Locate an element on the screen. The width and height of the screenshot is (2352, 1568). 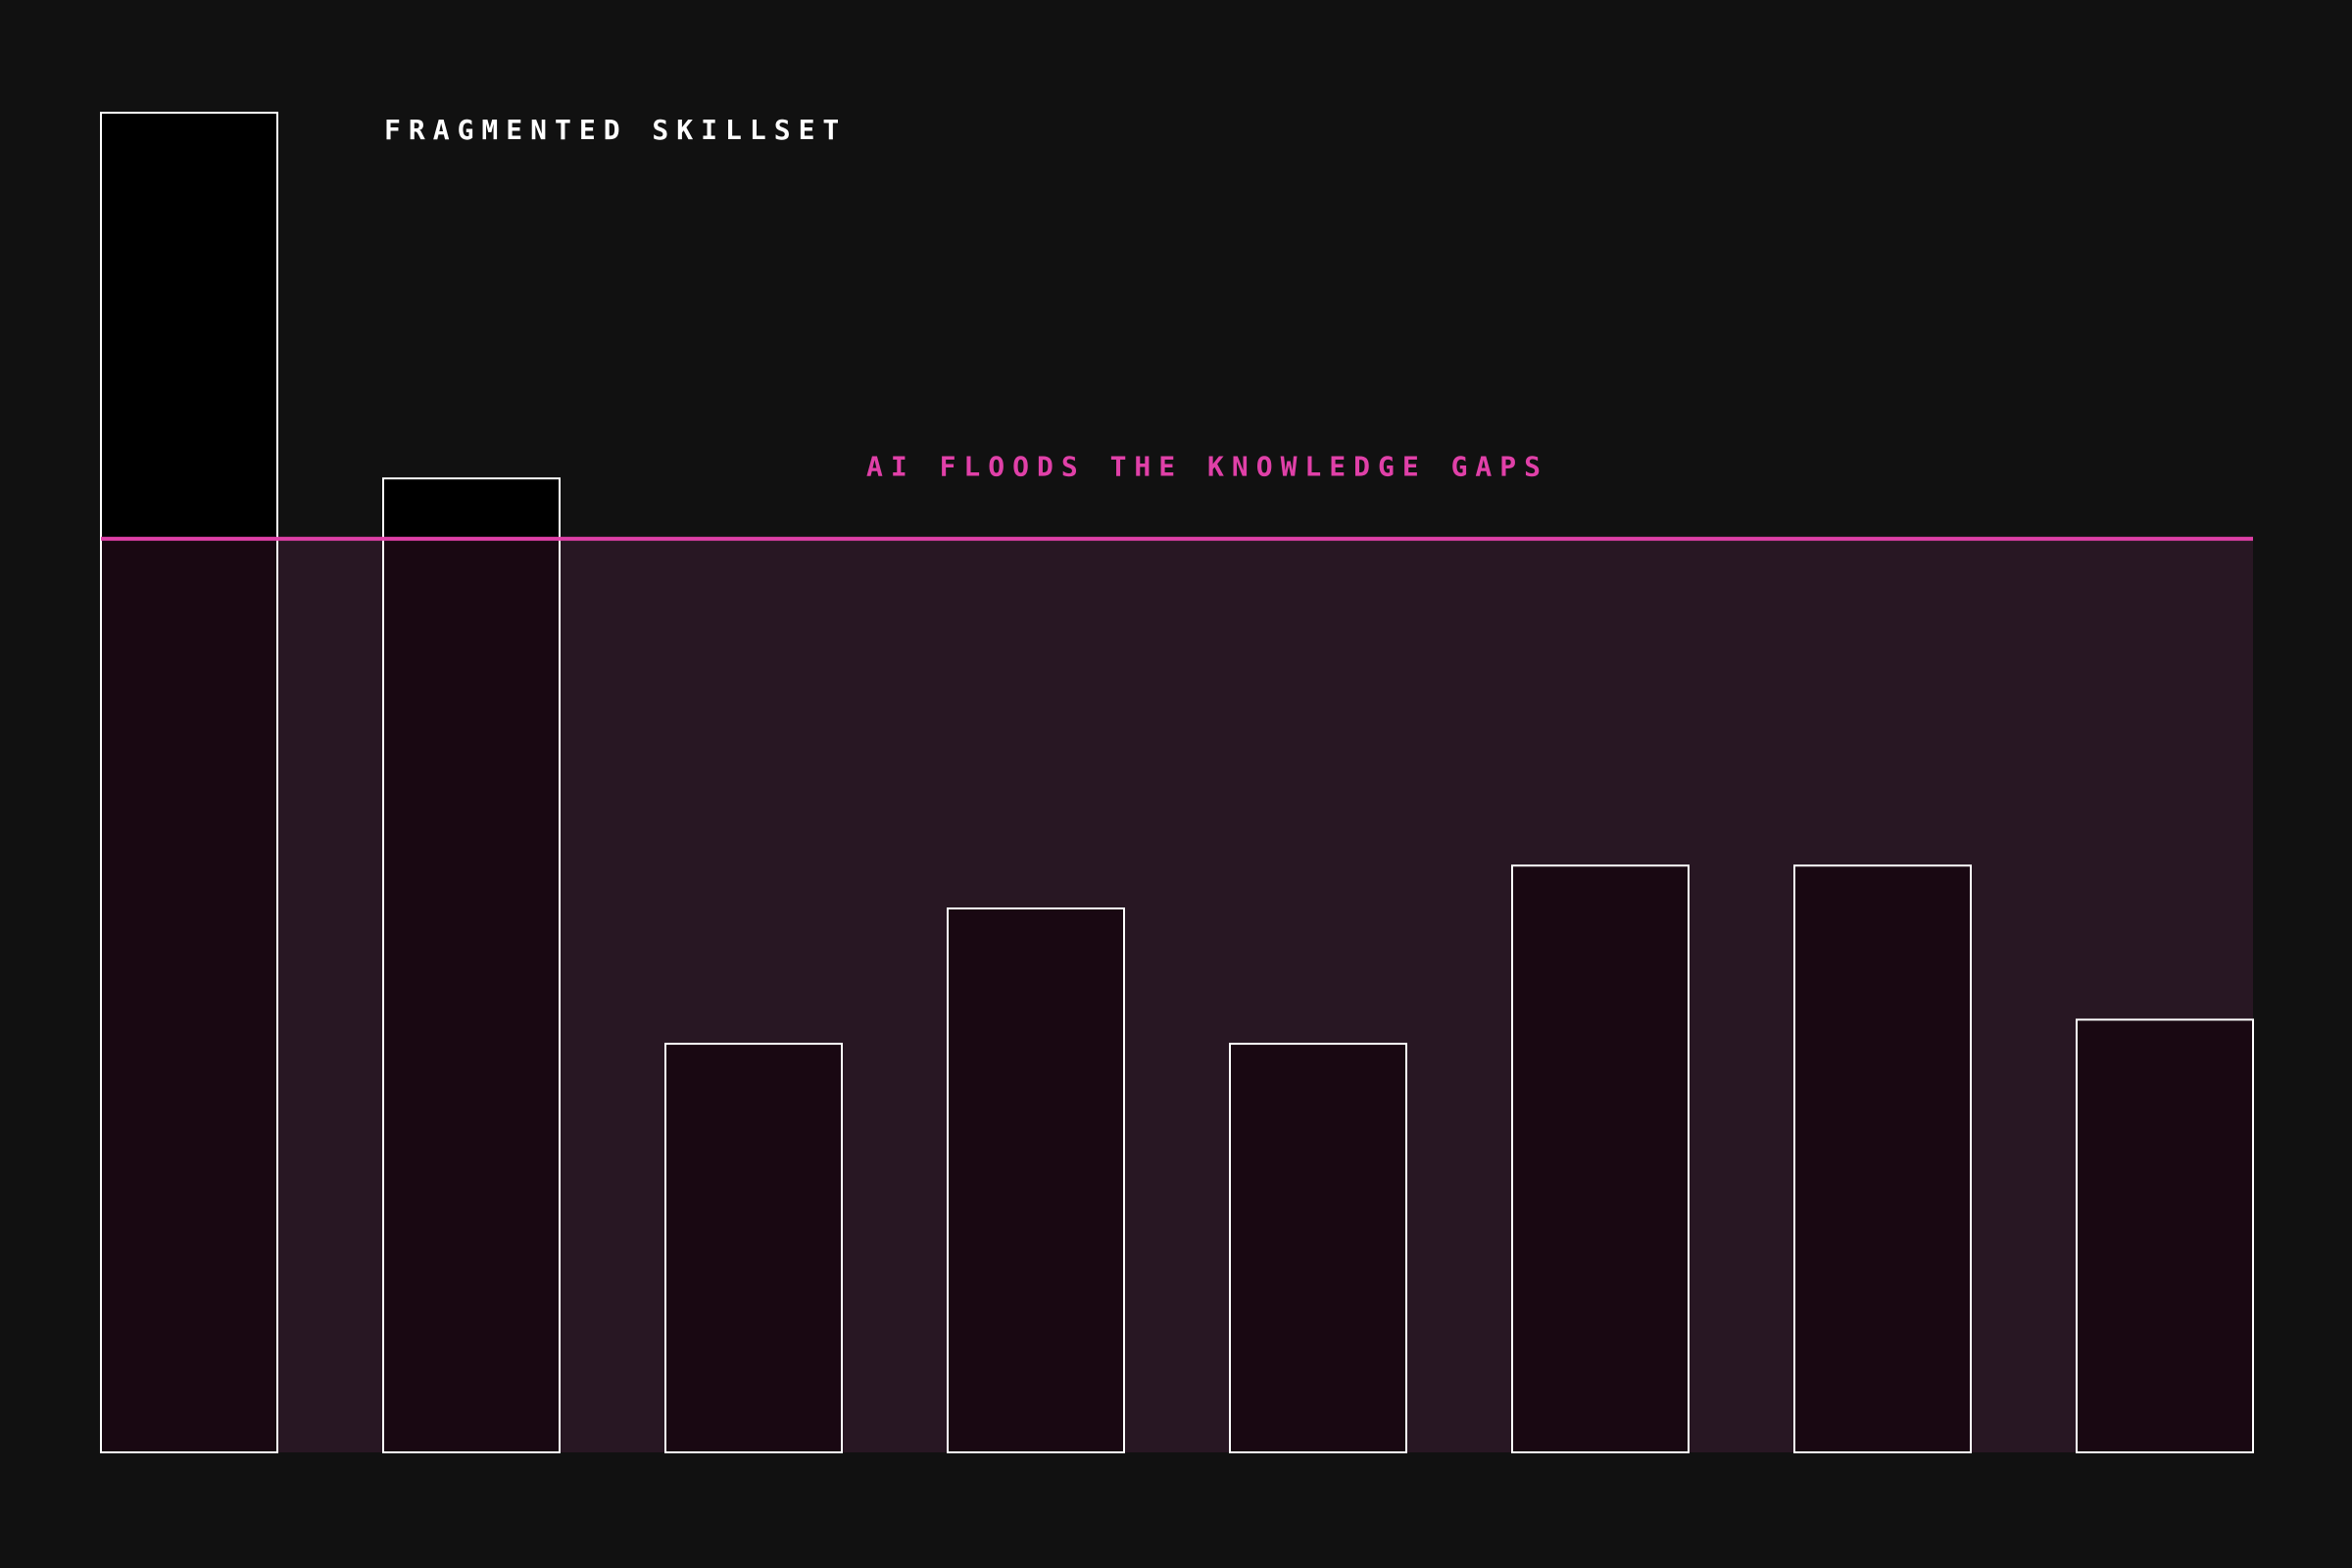
bar-6-in-flood is located at coordinates (1600, 1158).